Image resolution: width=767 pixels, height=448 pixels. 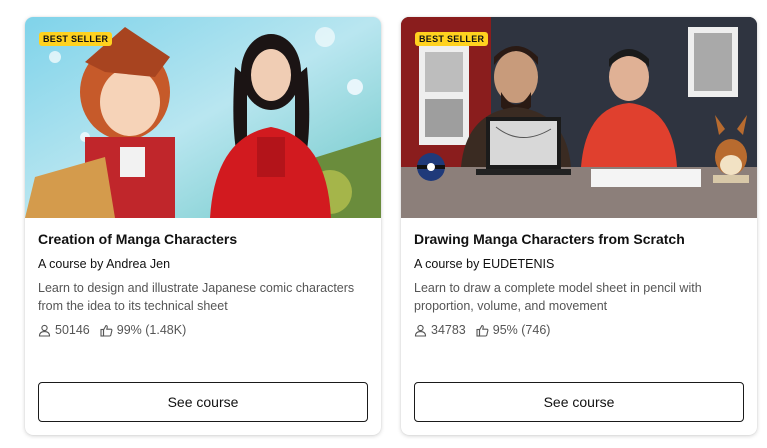 I want to click on course-stats: 34783 95% (746), so click(x=487, y=330).